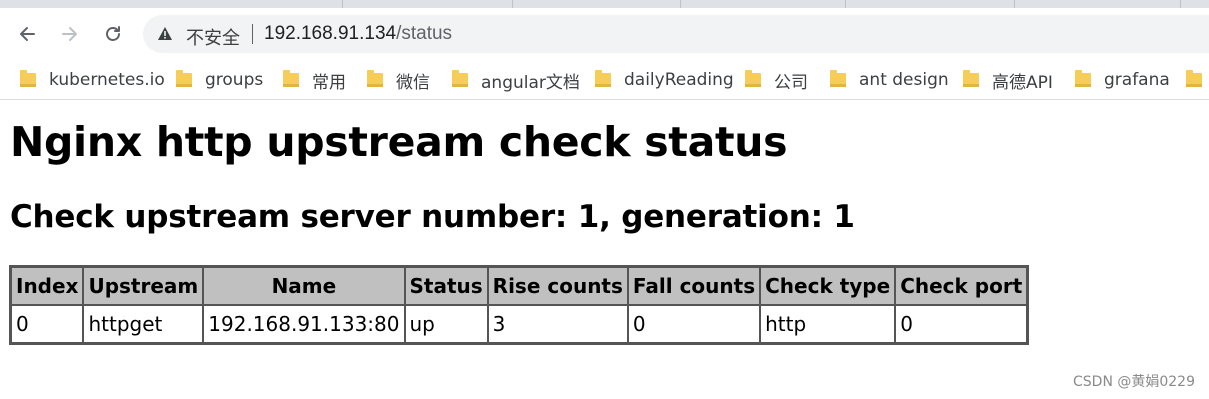 This screenshot has width=1209, height=399. What do you see at coordinates (557, 286) in the screenshot?
I see `column-header-rise-counts: Rise counts` at bounding box center [557, 286].